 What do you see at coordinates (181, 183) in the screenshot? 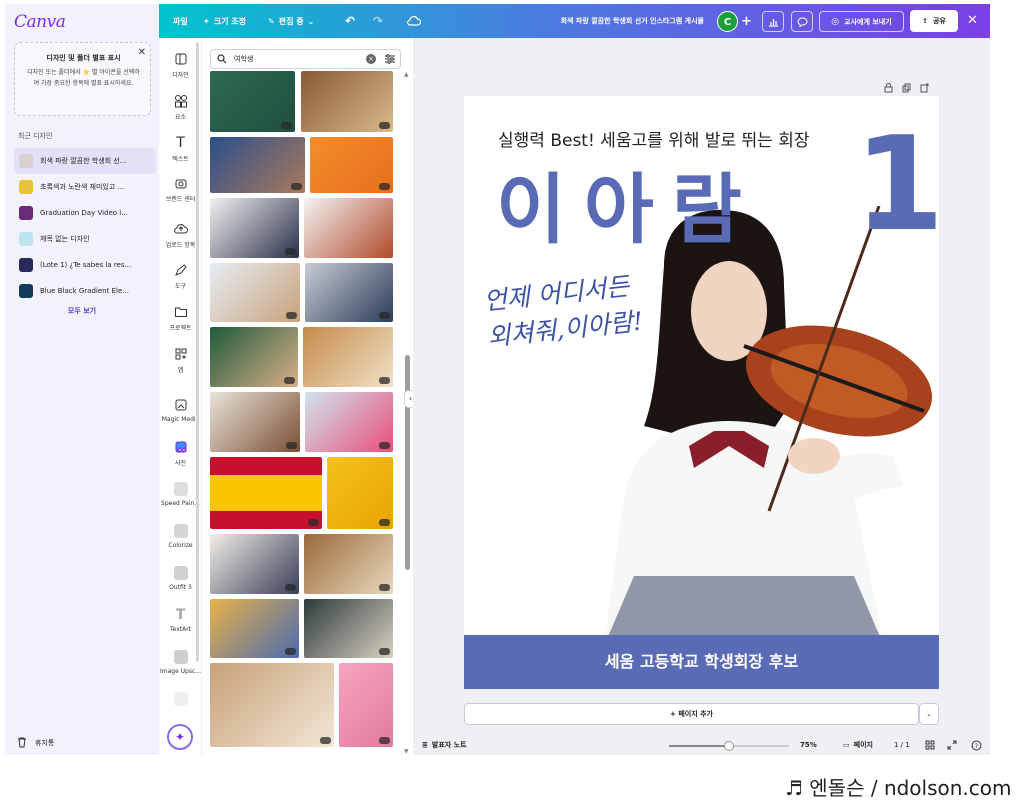
I see `brand-icon` at bounding box center [181, 183].